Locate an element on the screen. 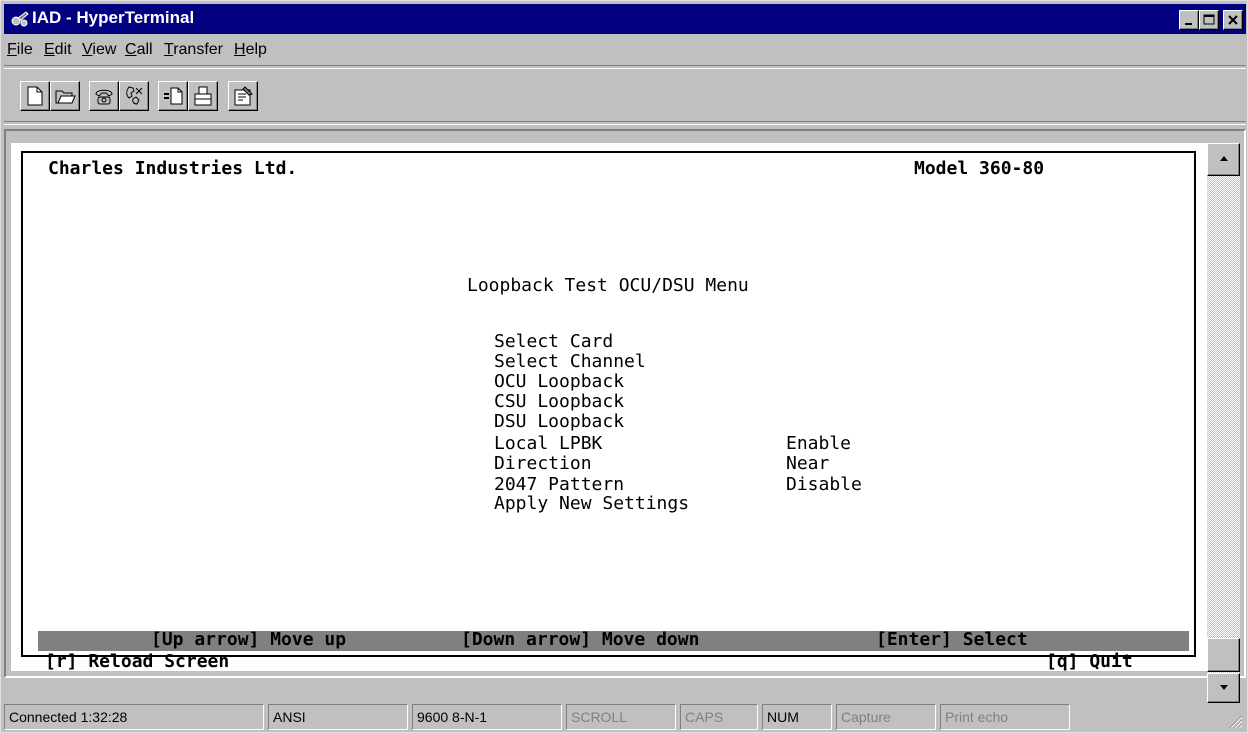  status-num: NUM is located at coordinates (797, 717).